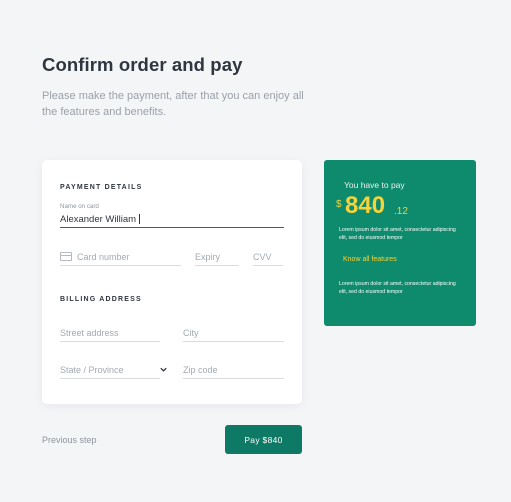  Describe the element at coordinates (339, 204) in the screenshot. I see `currency-symbol: $` at that location.